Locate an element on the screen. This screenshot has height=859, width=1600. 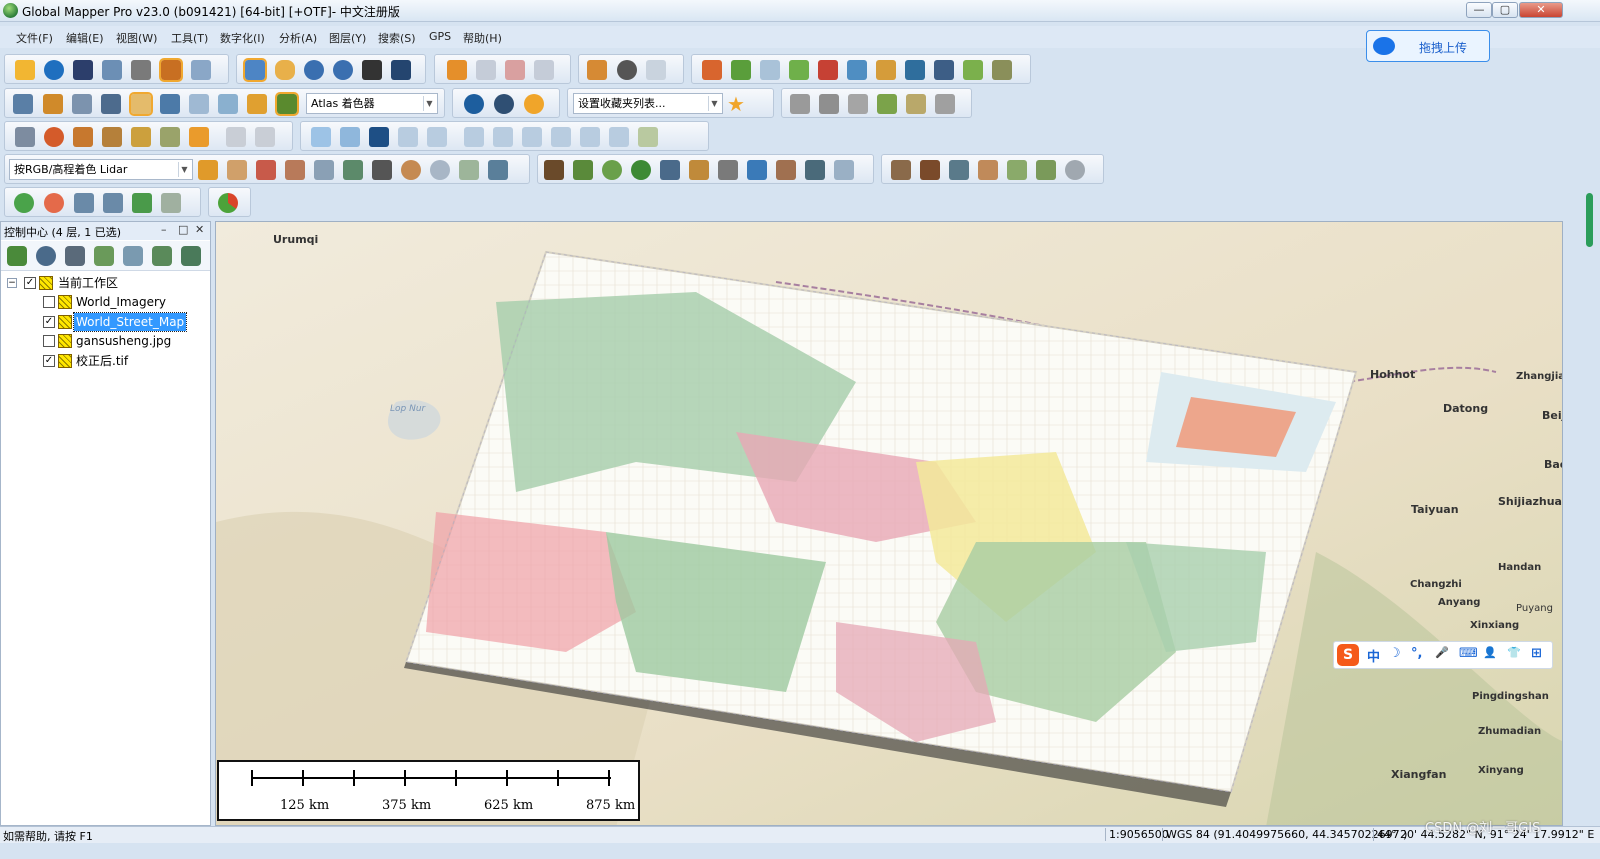
layer-row: gansusheng.jpg is located at coordinates (105, 342).